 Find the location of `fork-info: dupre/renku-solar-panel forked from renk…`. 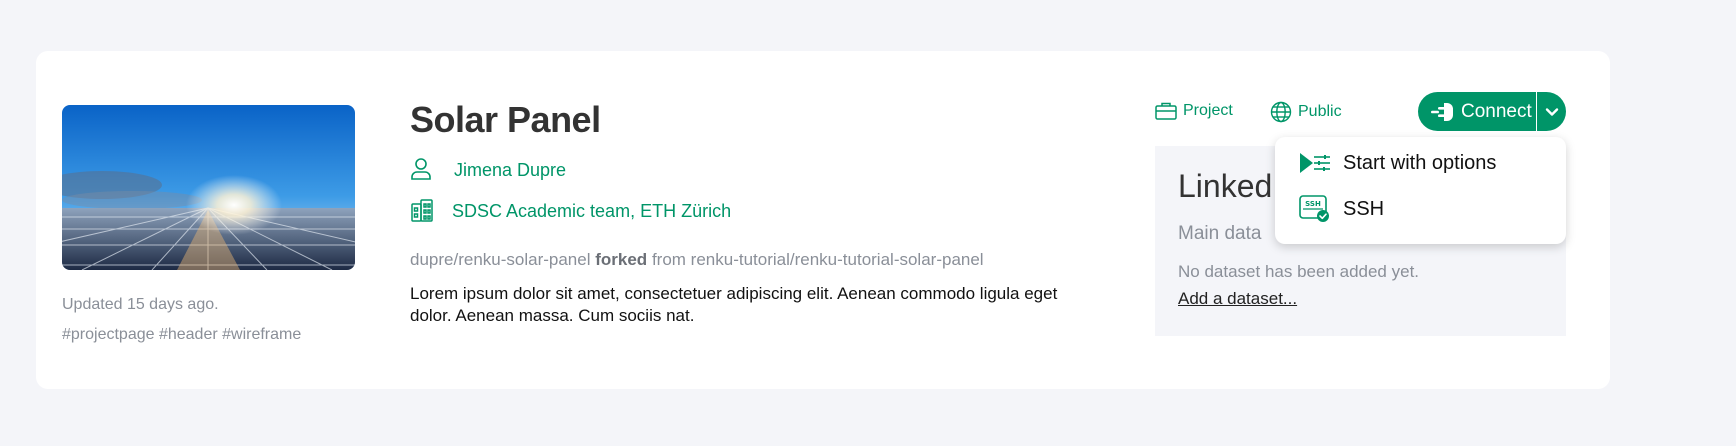

fork-info: dupre/renku-solar-panel forked from renk… is located at coordinates (697, 260).